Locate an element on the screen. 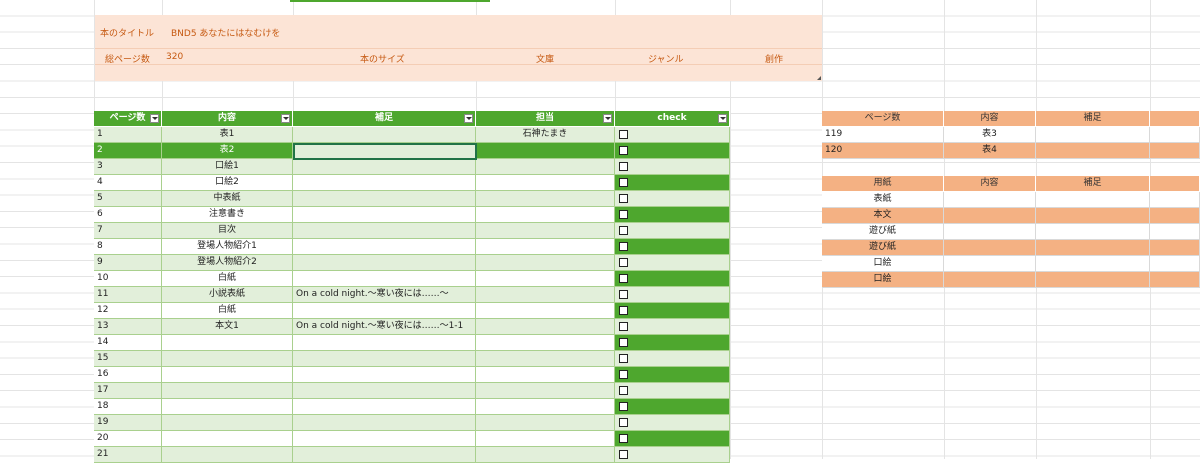  table-row: 1 表1 石神たまき is located at coordinates (412, 135).